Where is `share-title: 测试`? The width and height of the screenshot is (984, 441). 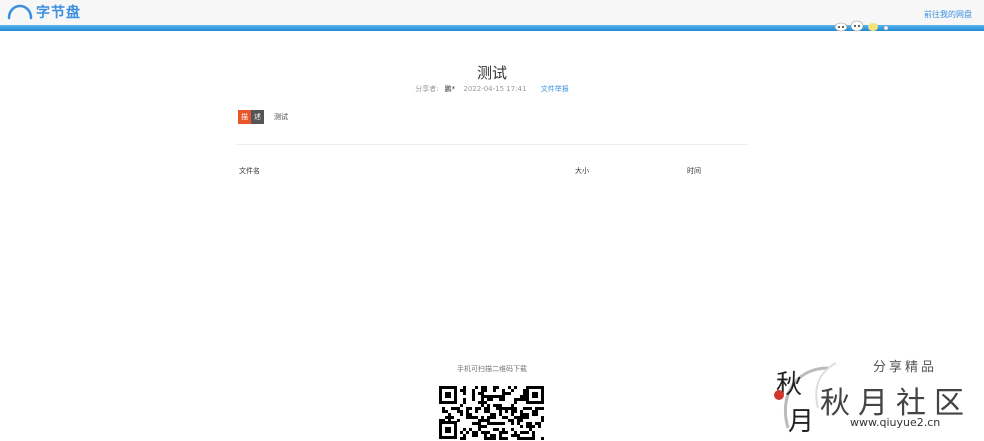 share-title: 测试 is located at coordinates (491, 73).